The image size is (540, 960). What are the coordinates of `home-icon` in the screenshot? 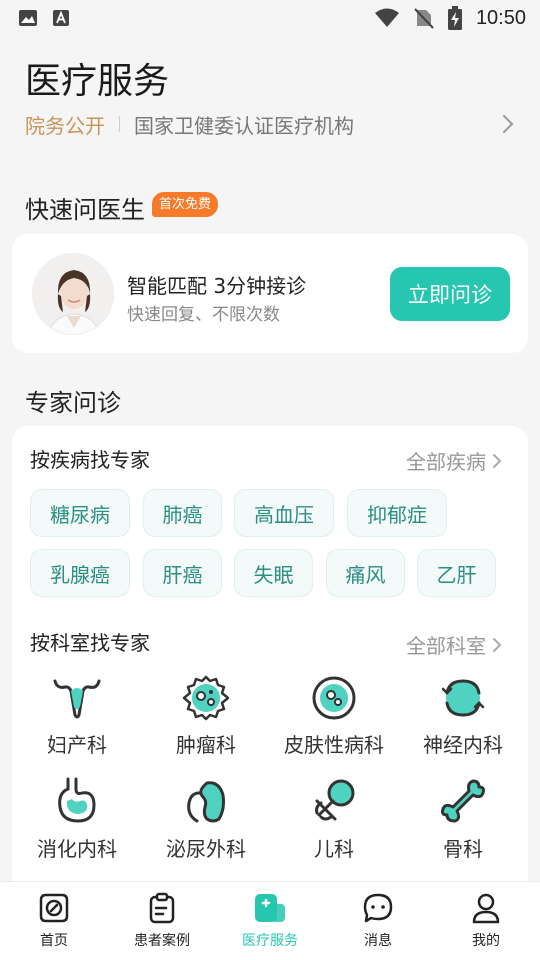 It's located at (54, 908).